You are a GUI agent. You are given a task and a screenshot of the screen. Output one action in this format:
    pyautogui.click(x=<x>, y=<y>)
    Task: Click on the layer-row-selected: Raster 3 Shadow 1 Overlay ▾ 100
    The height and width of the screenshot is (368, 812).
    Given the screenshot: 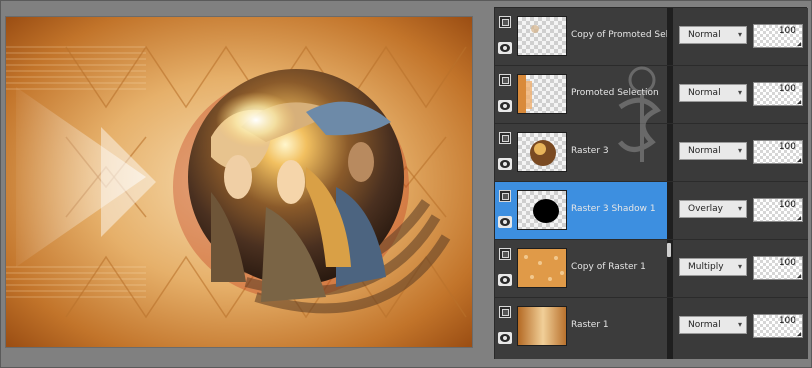 What is the action you would take?
    pyautogui.click(x=651, y=211)
    